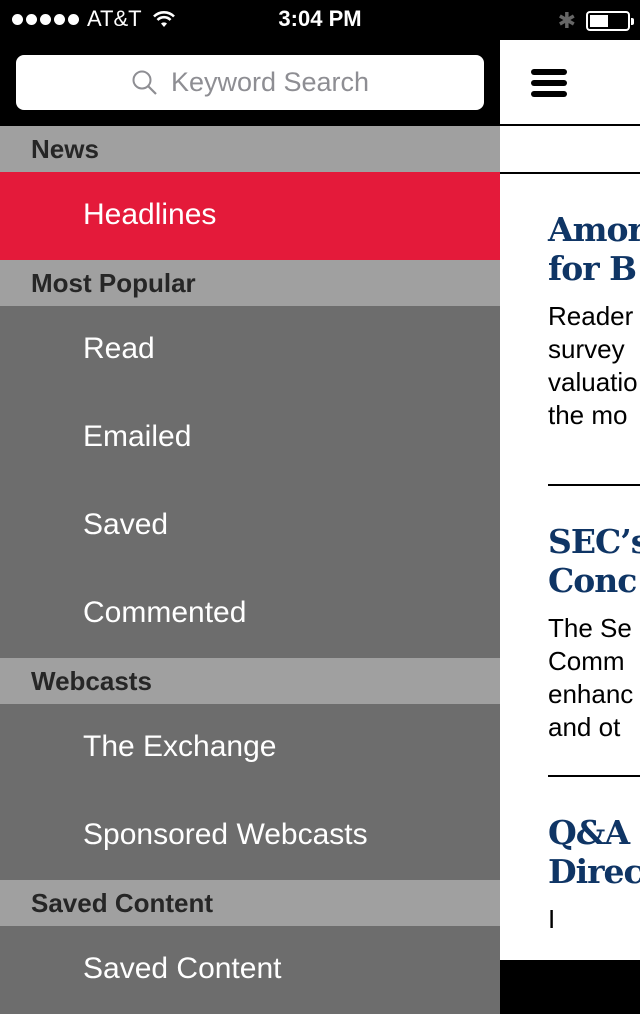 This screenshot has width=640, height=1014. I want to click on clock: 3:04 PM, so click(320, 18).